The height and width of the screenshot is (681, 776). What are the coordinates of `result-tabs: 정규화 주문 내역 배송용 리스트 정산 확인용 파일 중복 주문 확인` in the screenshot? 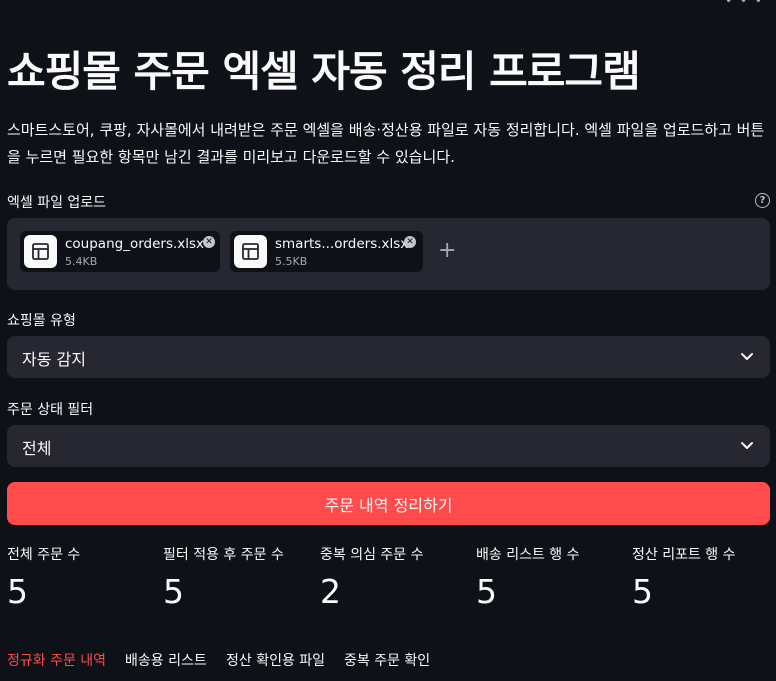 It's located at (388, 665).